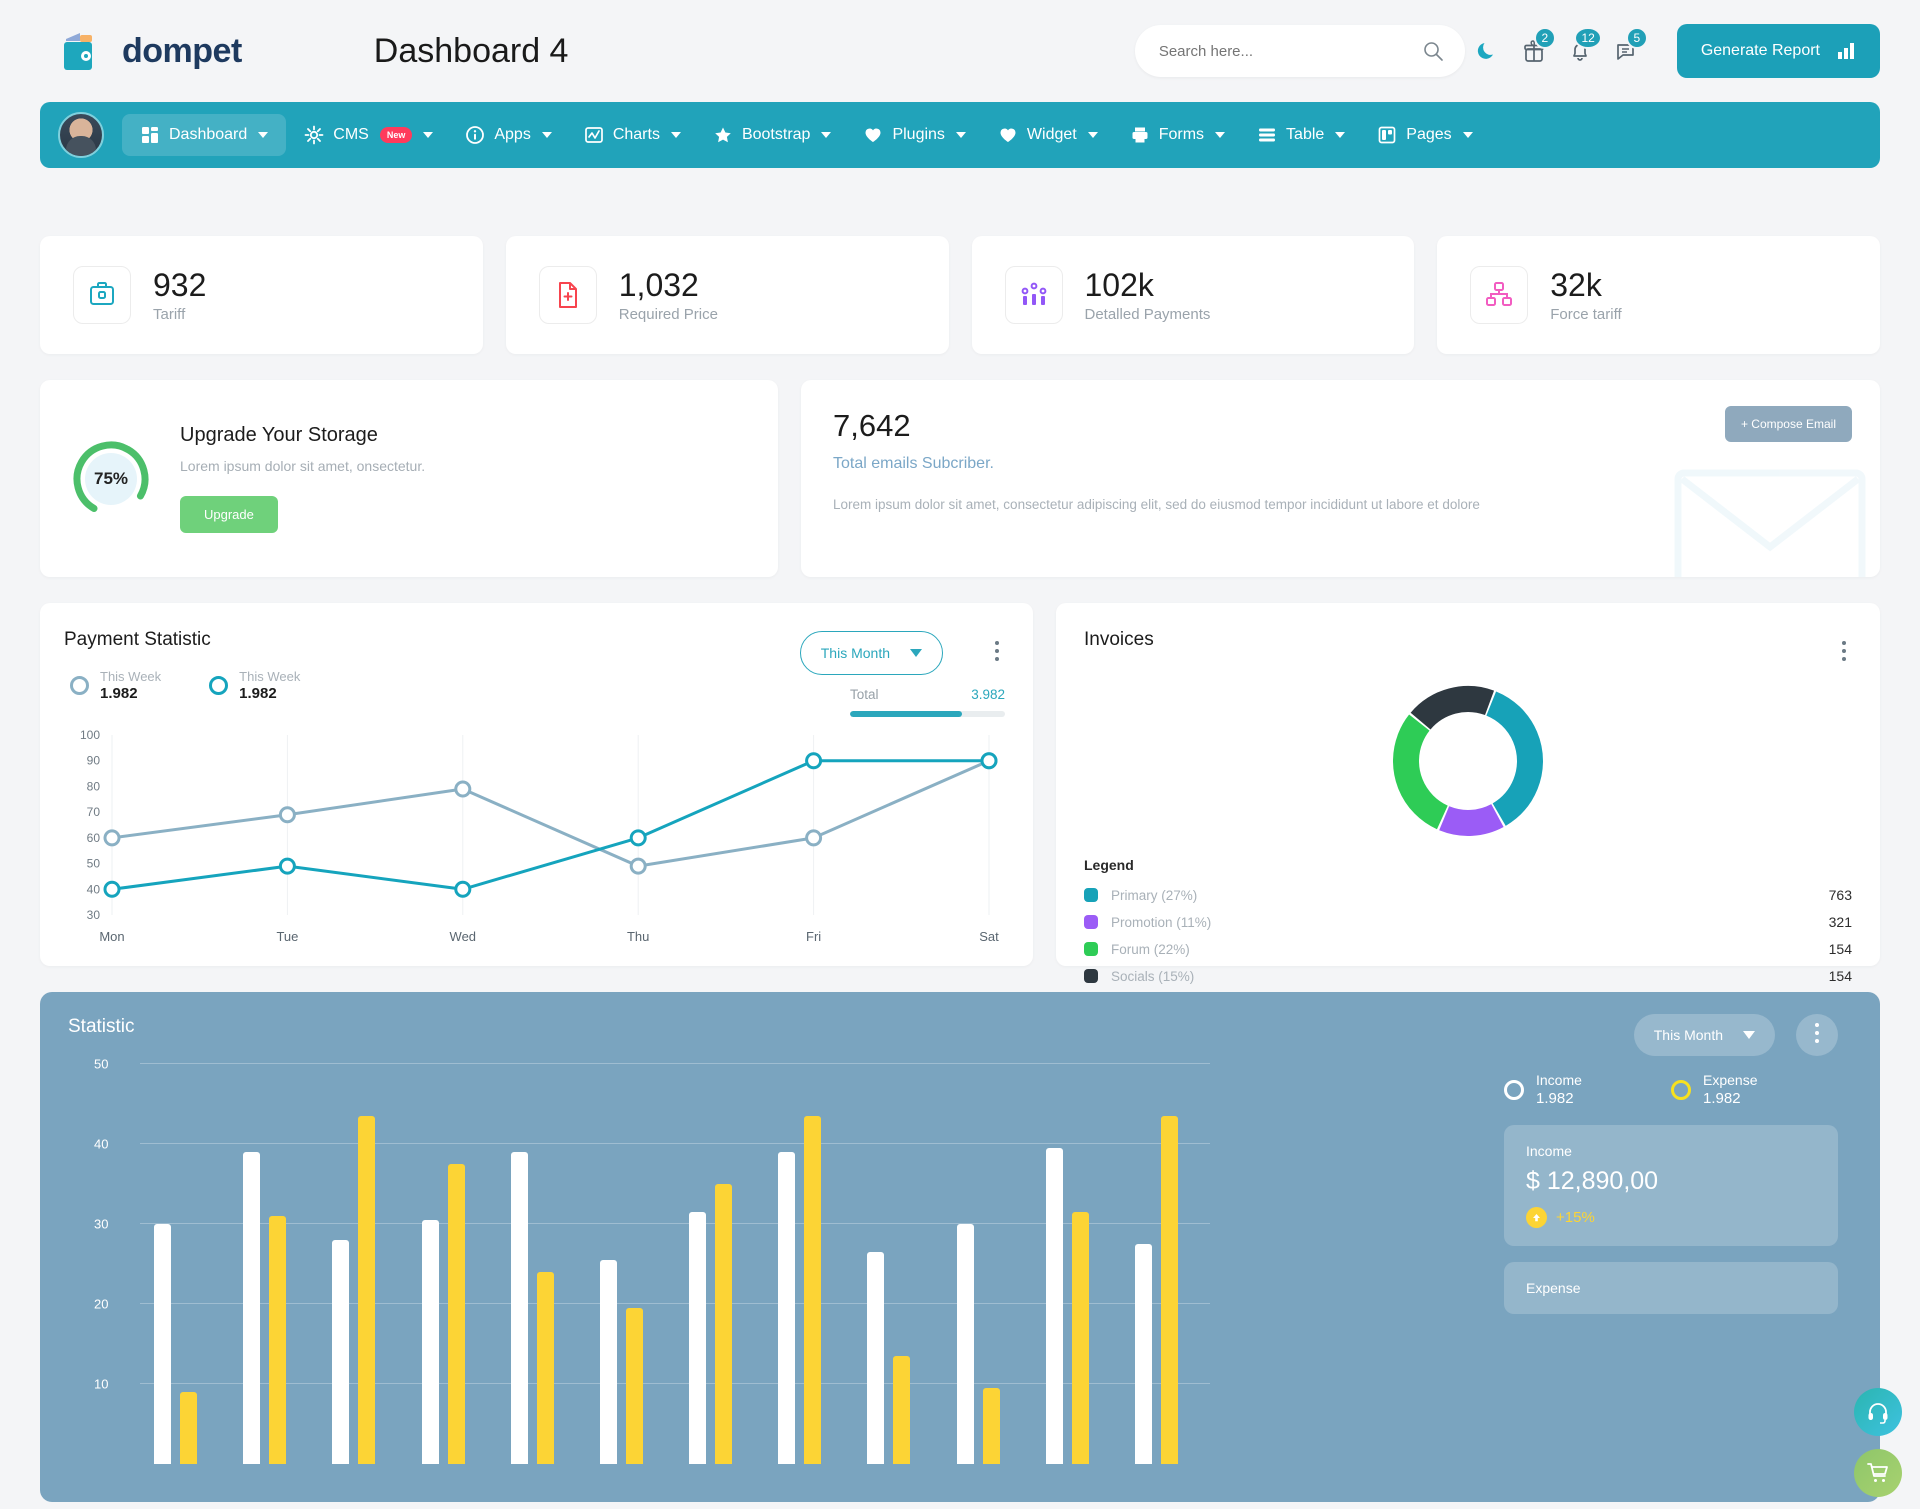  I want to click on legend-item-expense: Expense 1.982, so click(1754, 1089).